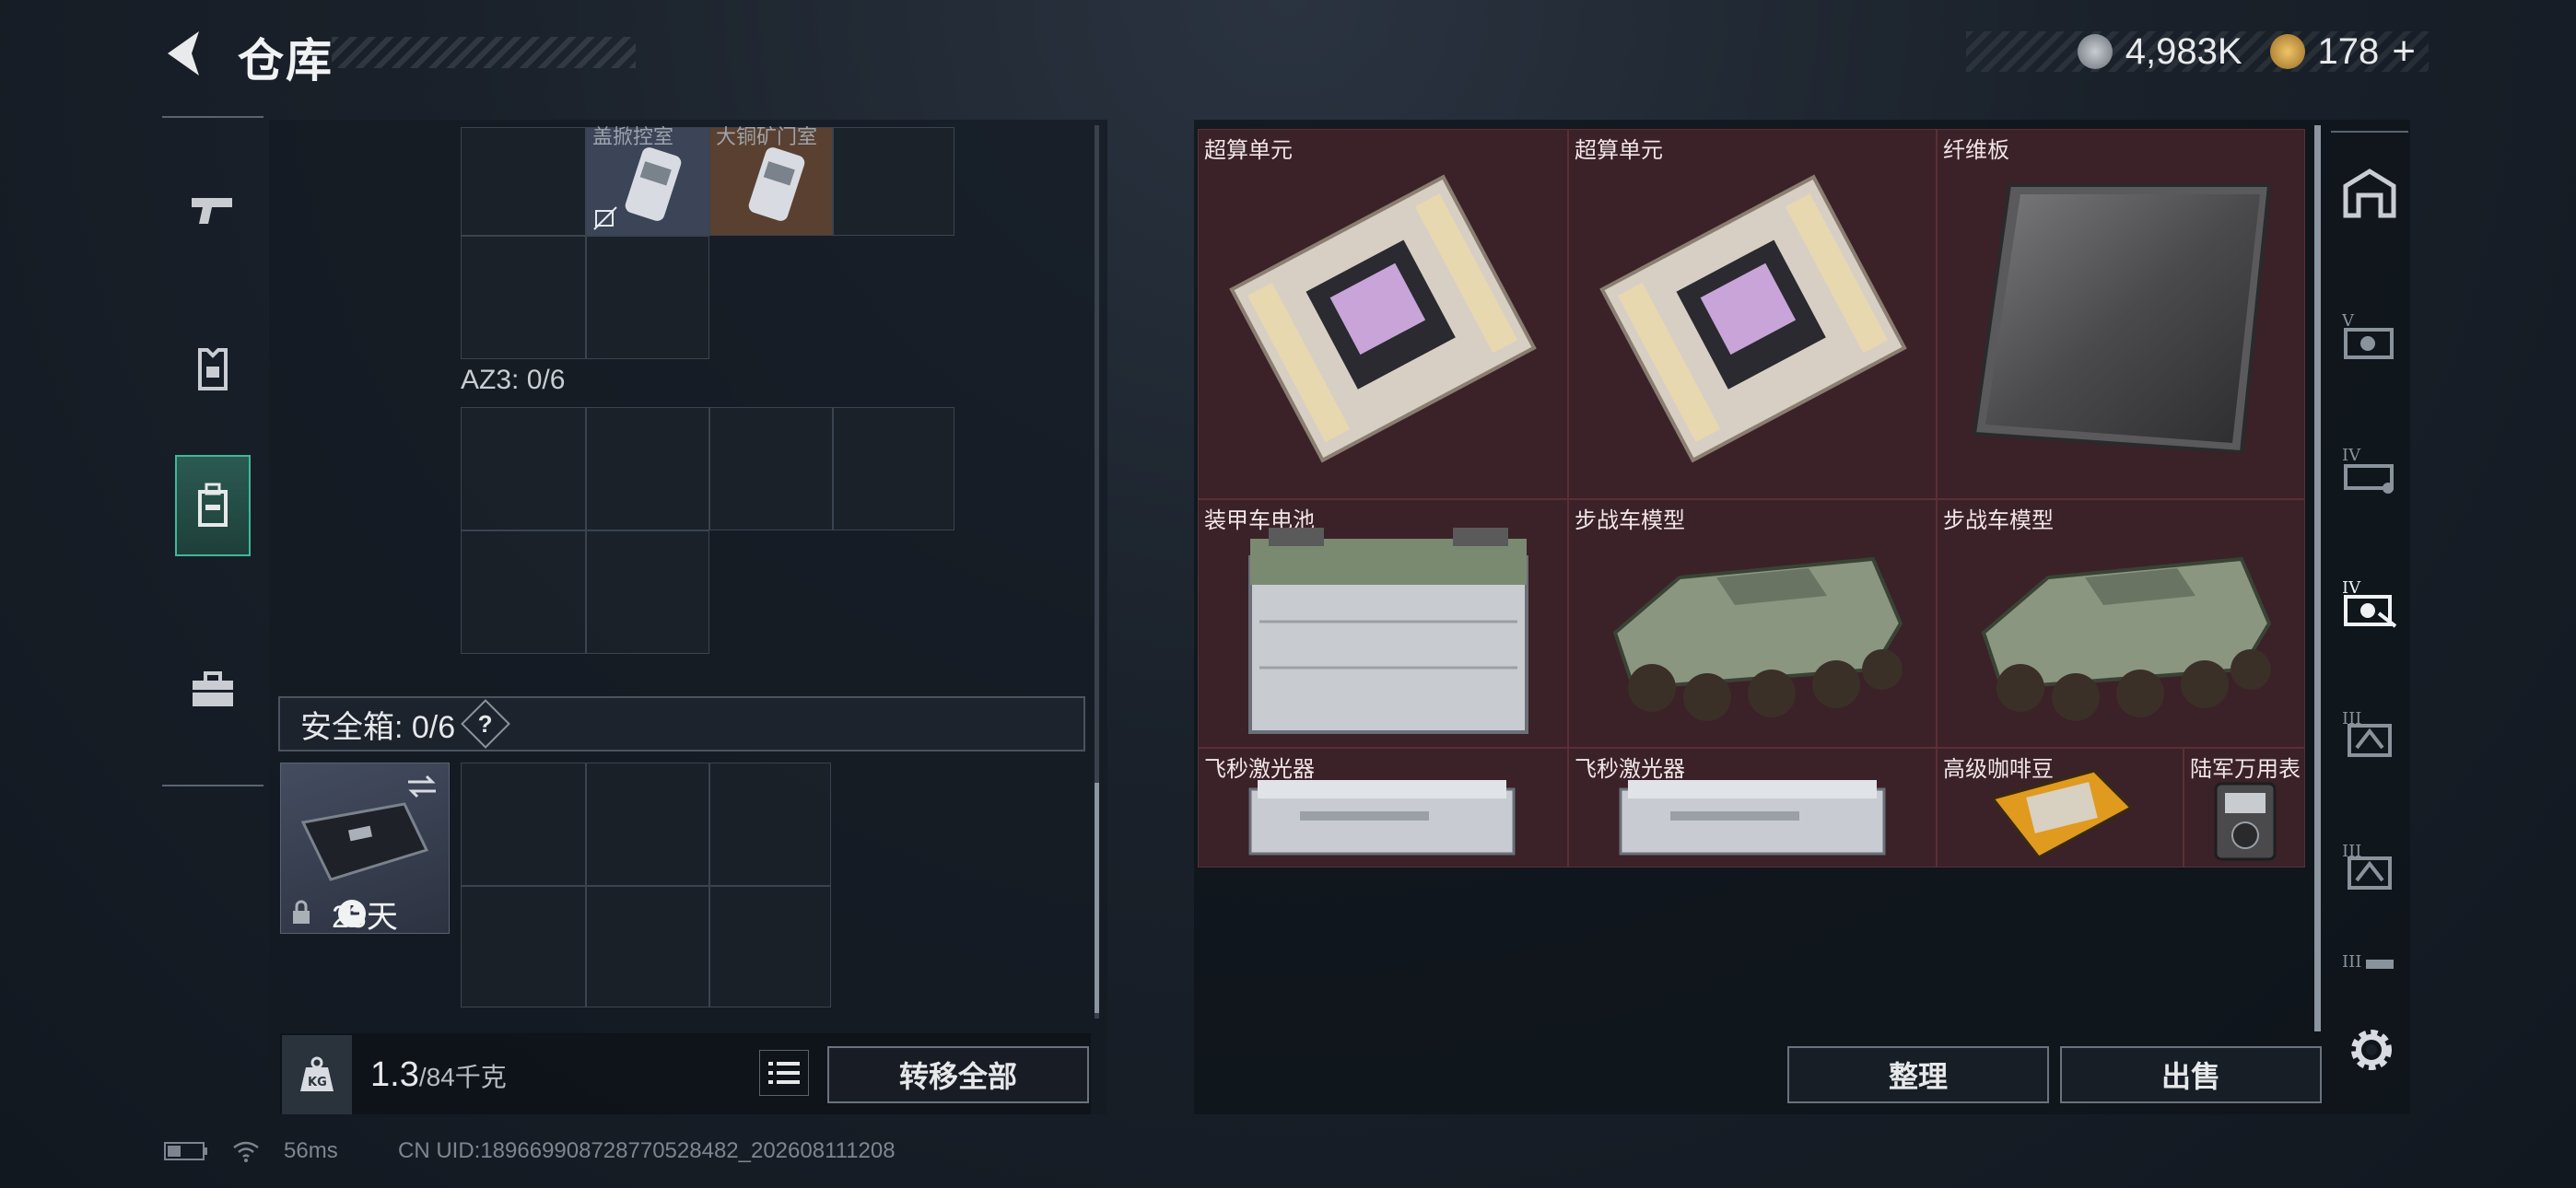 This screenshot has height=1188, width=2576. I want to click on backpack-icon, so click(213, 505).